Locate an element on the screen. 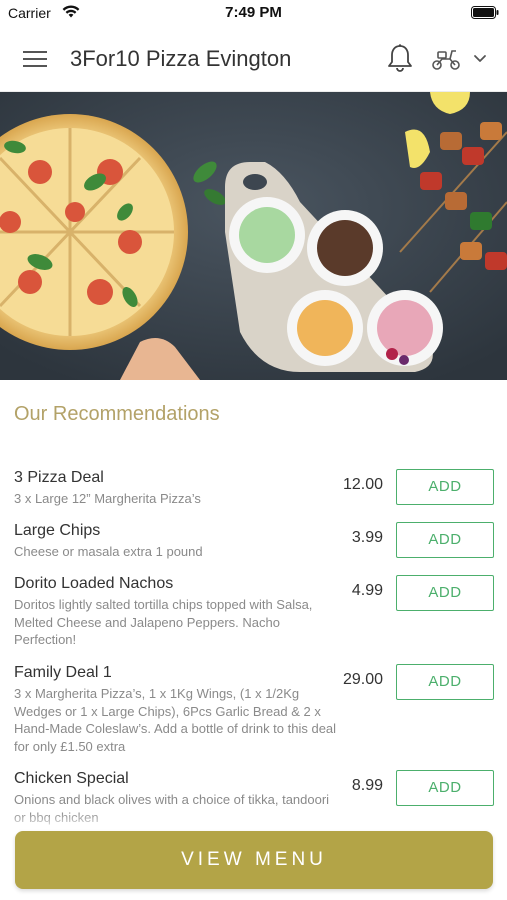 Image resolution: width=507 pixels, height=900 pixels. item-name: 3 Pizza Deal is located at coordinates (59, 477).